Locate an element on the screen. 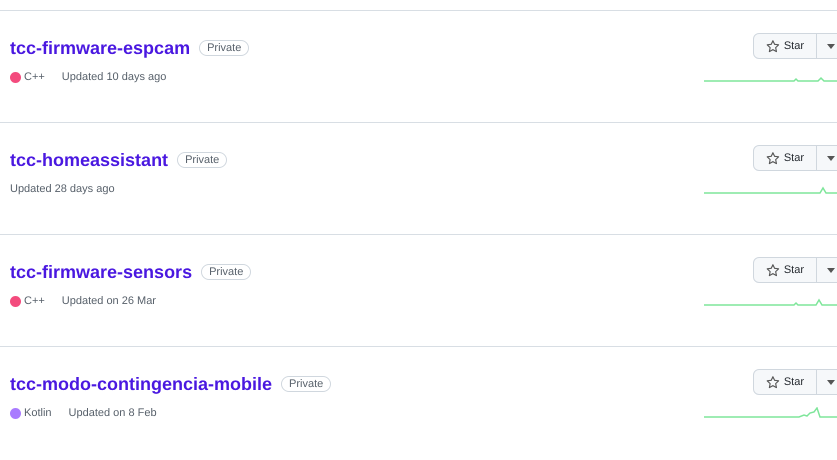 The height and width of the screenshot is (460, 837). updated-time: Updated on 26 Mar is located at coordinates (109, 301).